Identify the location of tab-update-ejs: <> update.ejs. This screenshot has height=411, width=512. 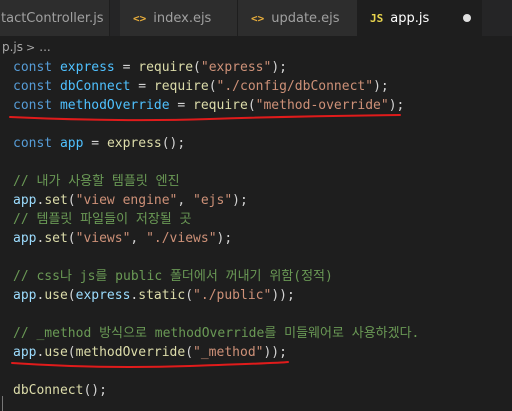
(298, 18).